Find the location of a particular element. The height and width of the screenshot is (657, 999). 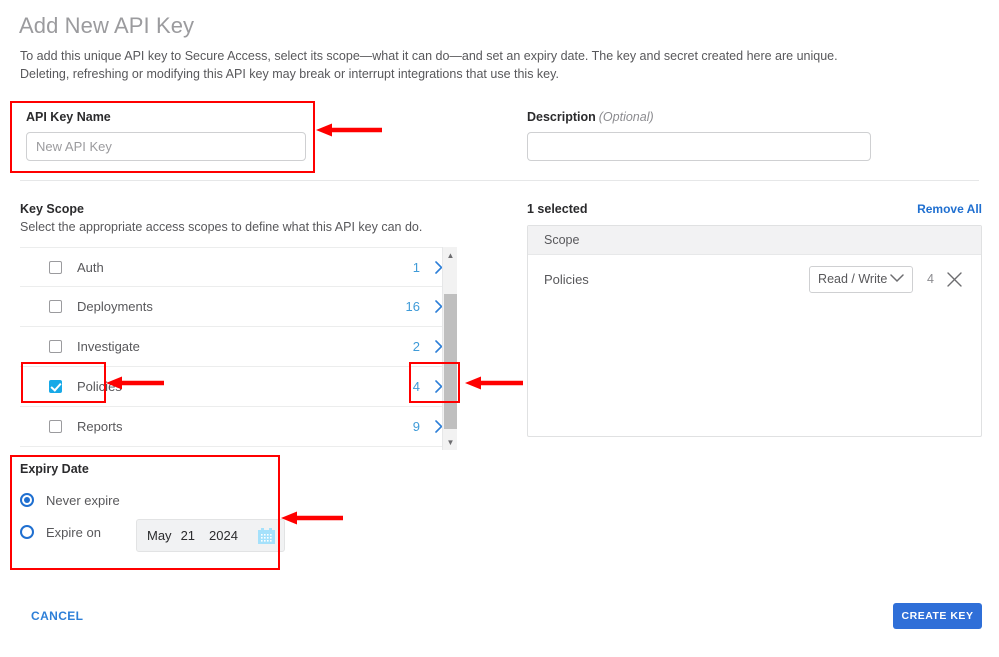

scope-list-scrollbar: ▲ ▼ is located at coordinates (449, 348).